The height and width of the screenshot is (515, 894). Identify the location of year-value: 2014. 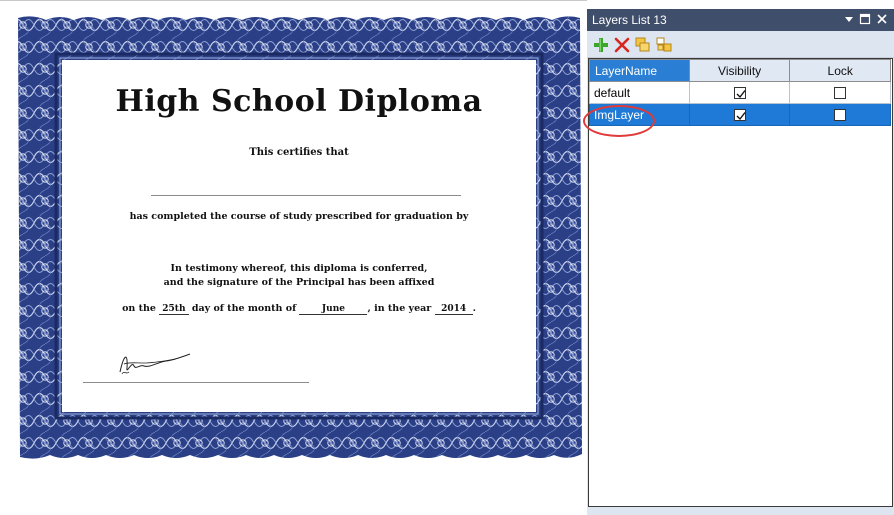
(453, 309).